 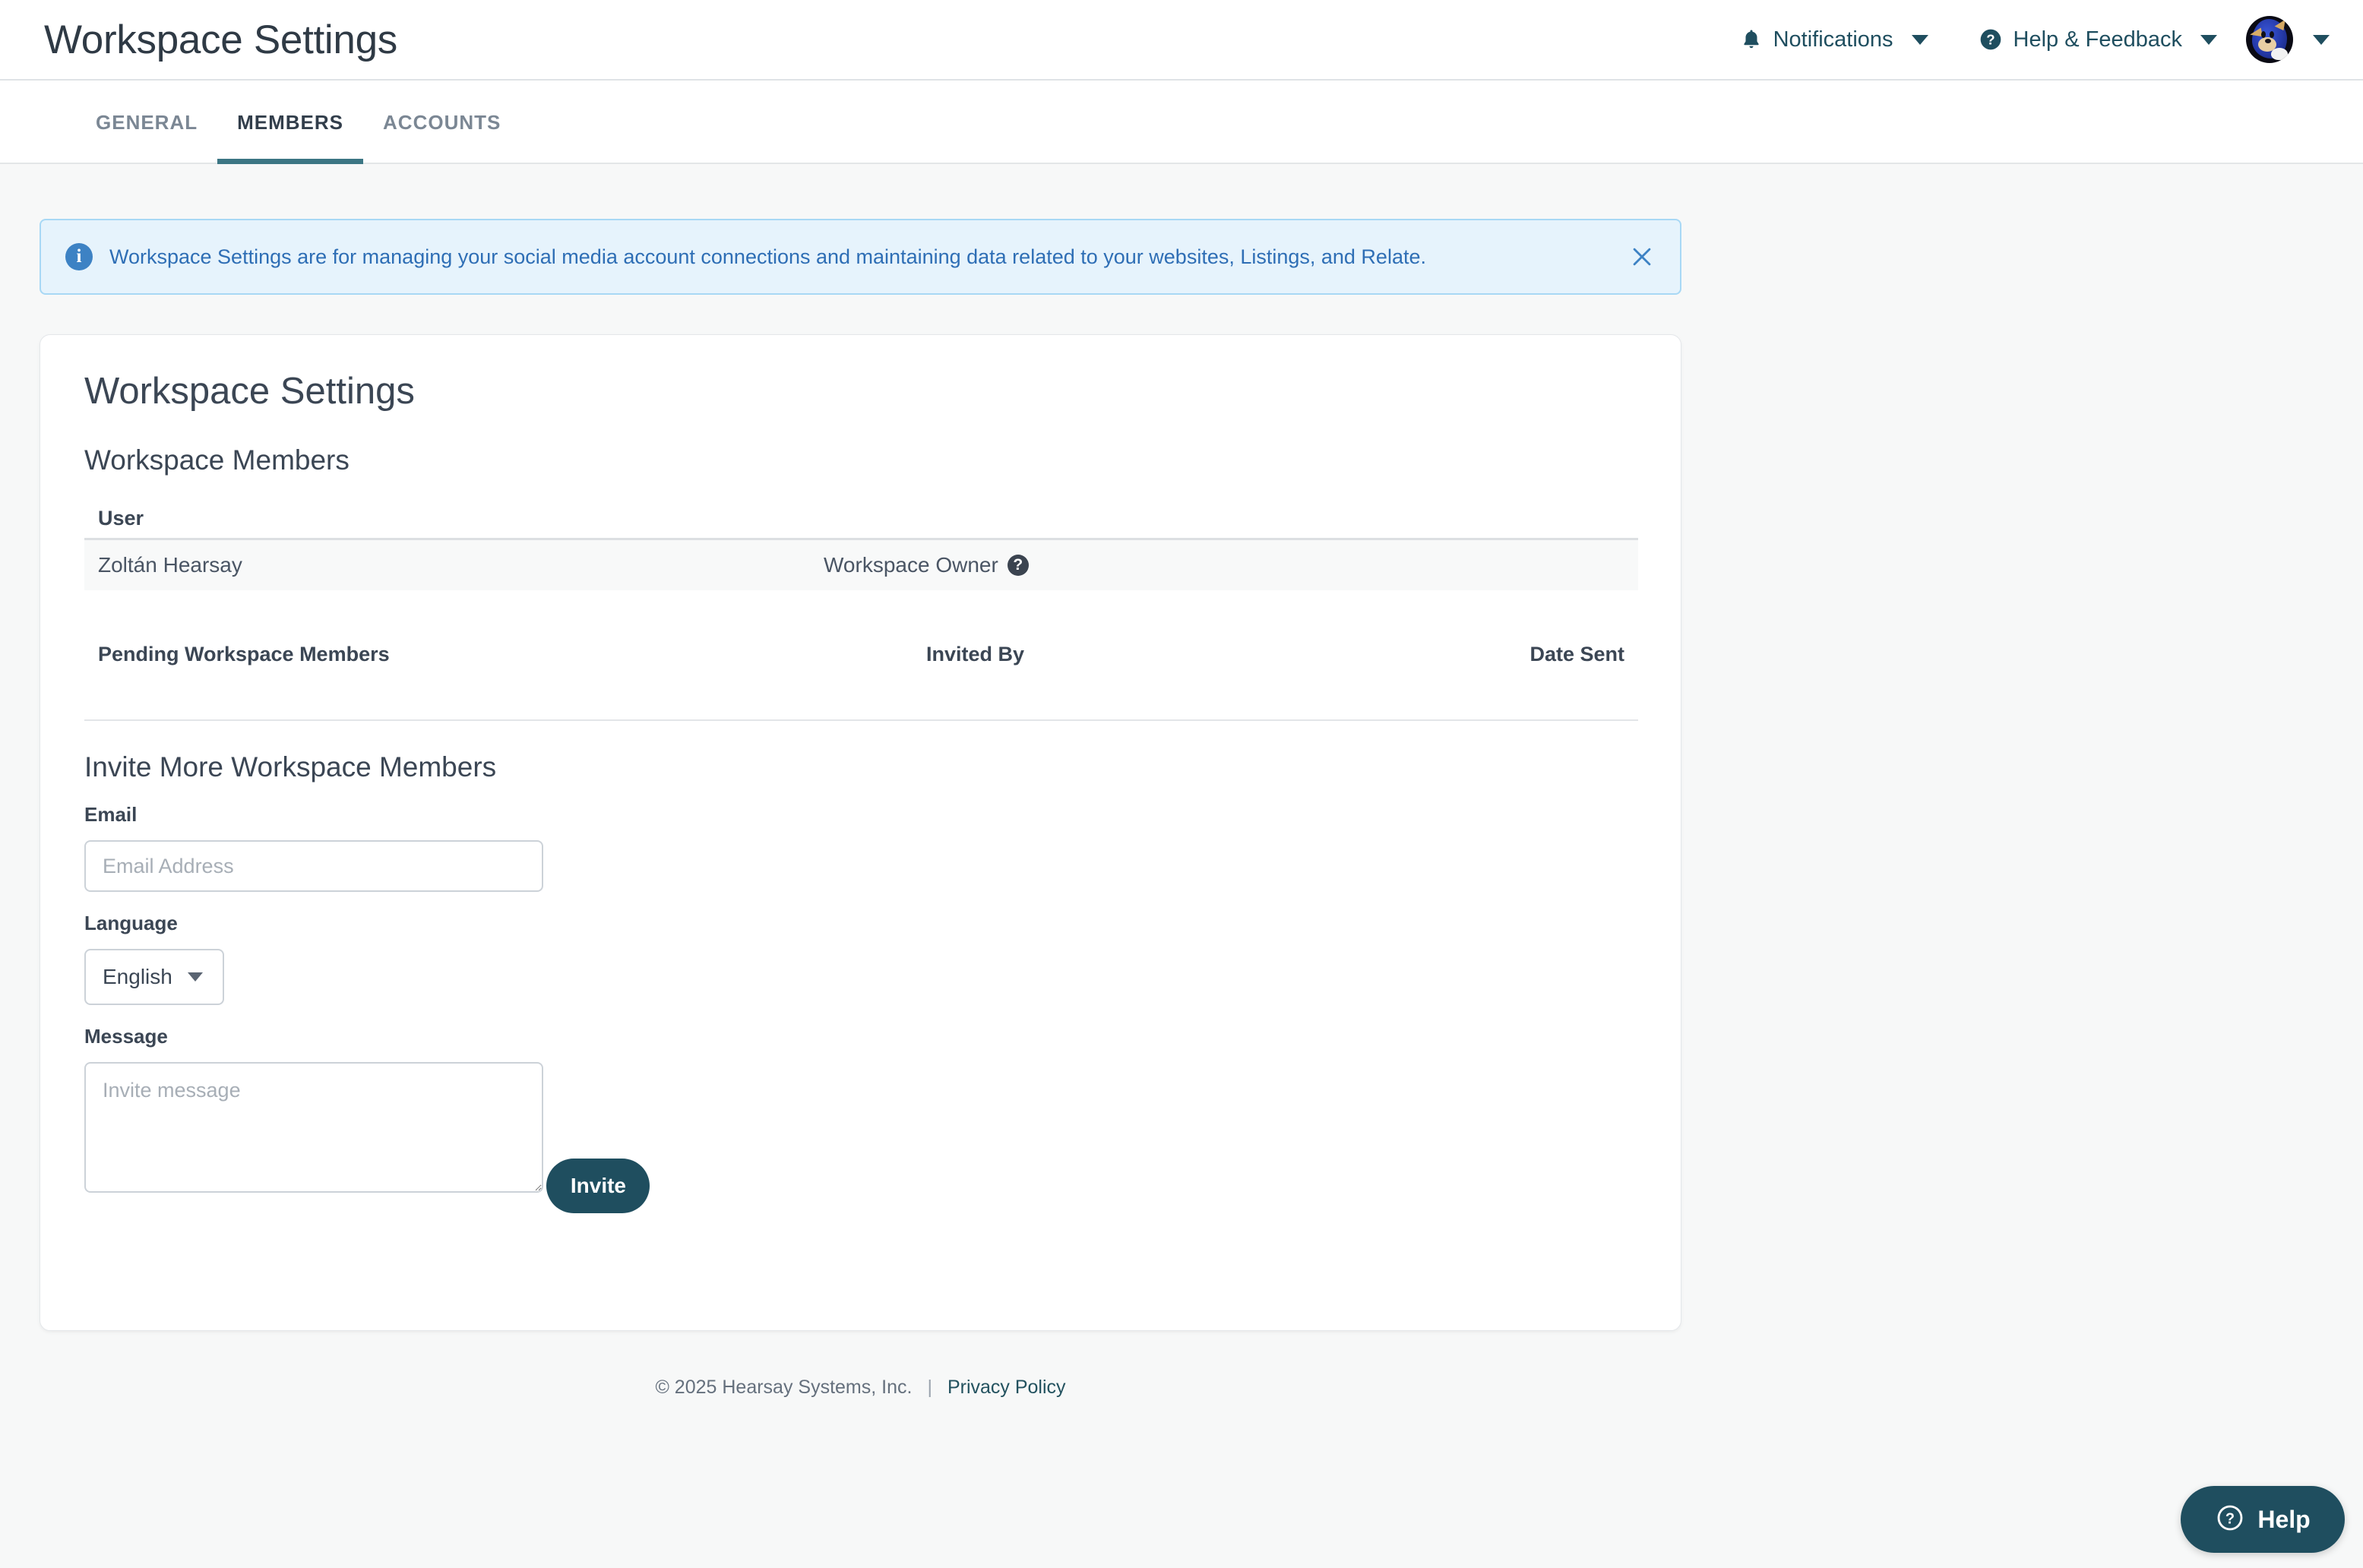 I want to click on language-select: English, so click(x=154, y=977).